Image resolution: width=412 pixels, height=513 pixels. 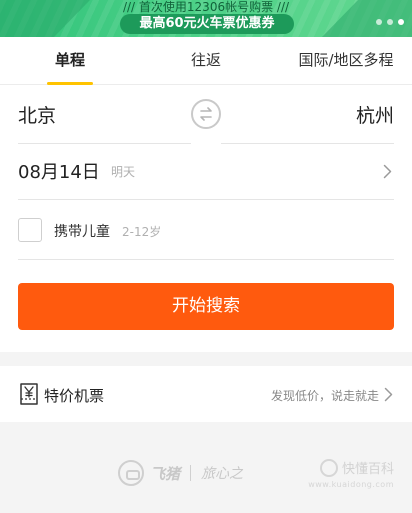 What do you see at coordinates (131, 473) in the screenshot?
I see `pig-logo-icon` at bounding box center [131, 473].